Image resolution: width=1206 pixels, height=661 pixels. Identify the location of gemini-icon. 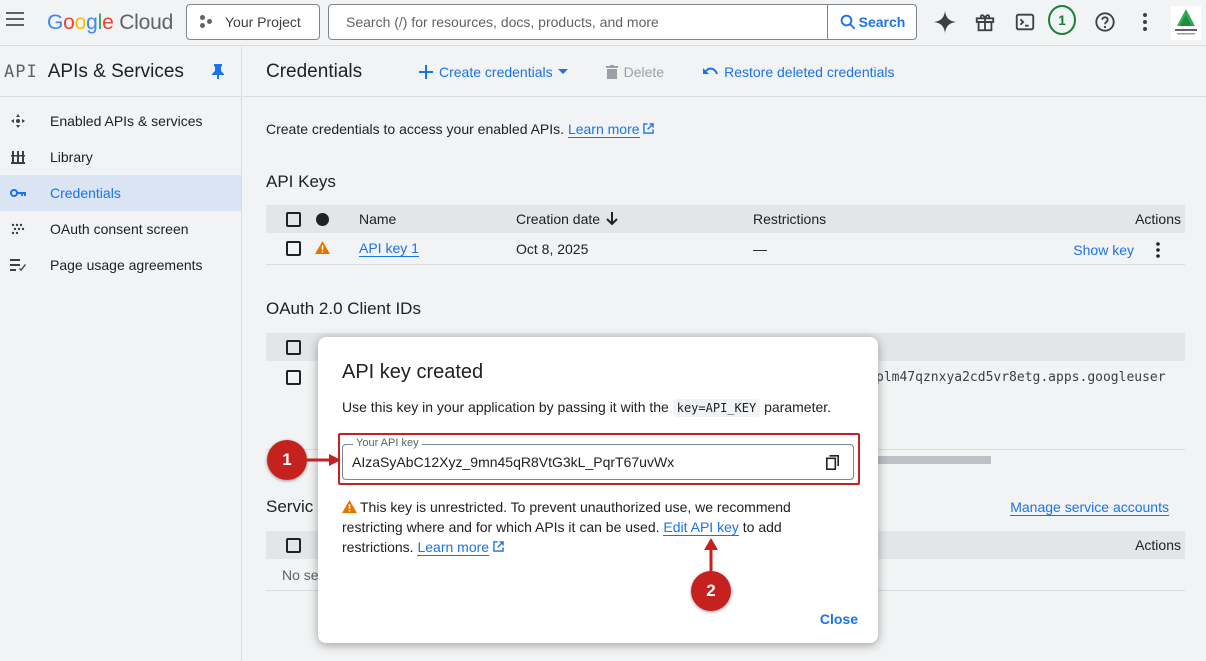
(945, 22).